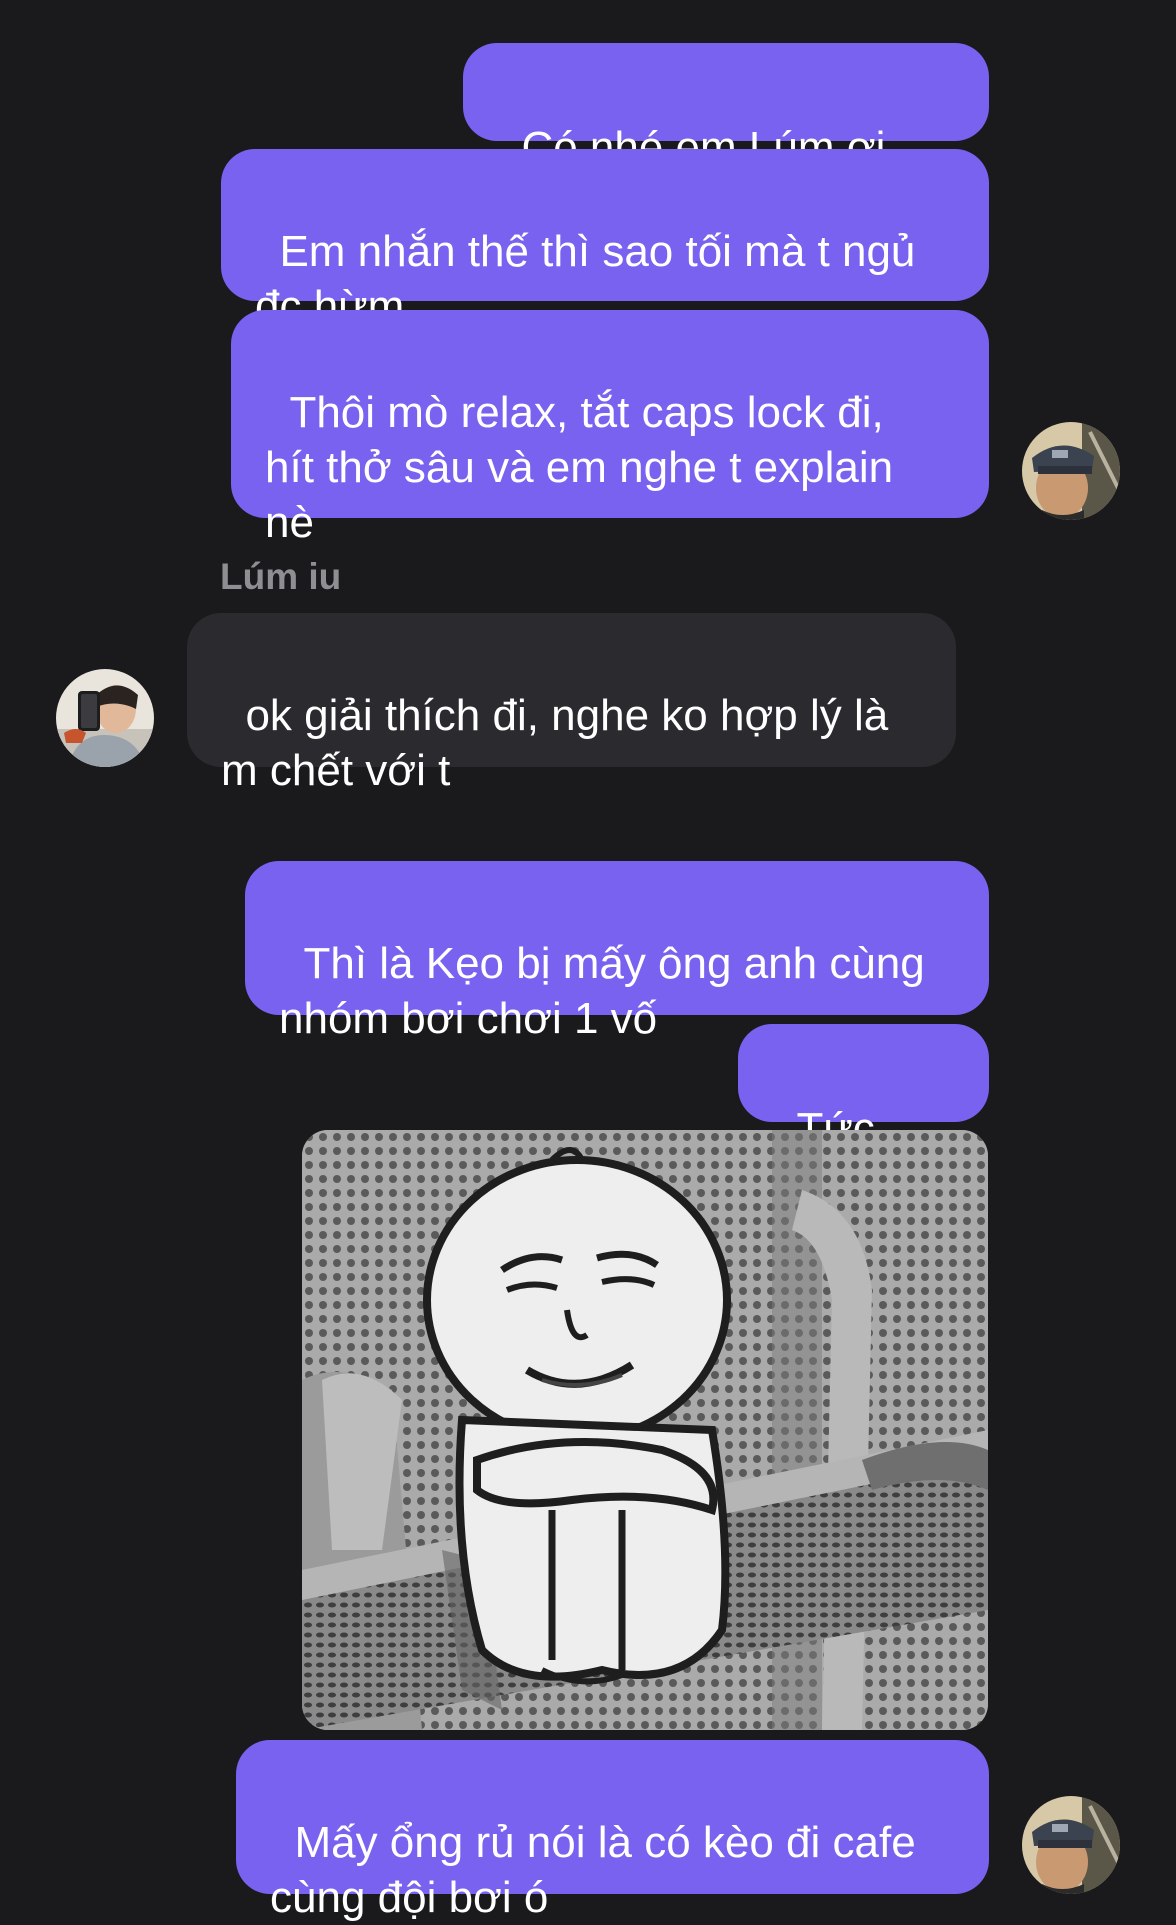  I want to click on contact-avatar-image, so click(105, 718).